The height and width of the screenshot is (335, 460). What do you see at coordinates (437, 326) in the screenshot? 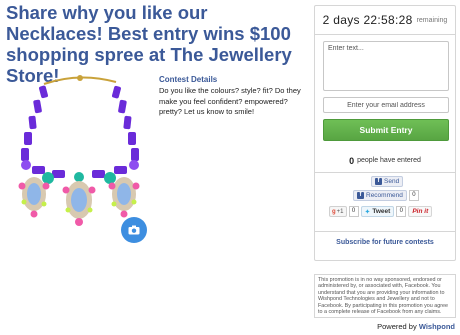
I see `wishpond-link: Wishpond` at bounding box center [437, 326].